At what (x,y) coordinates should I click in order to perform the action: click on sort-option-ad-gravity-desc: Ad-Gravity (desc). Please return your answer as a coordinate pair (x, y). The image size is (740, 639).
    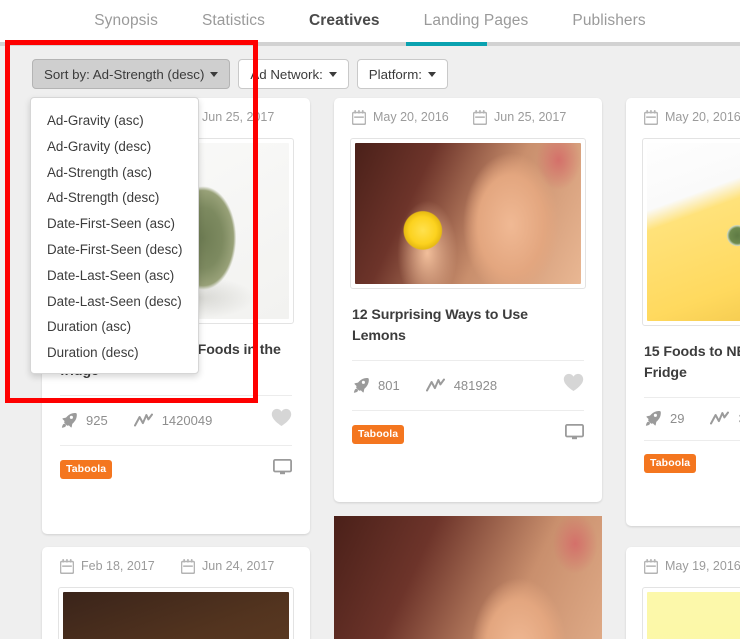
    Looking at the image, I should click on (114, 147).